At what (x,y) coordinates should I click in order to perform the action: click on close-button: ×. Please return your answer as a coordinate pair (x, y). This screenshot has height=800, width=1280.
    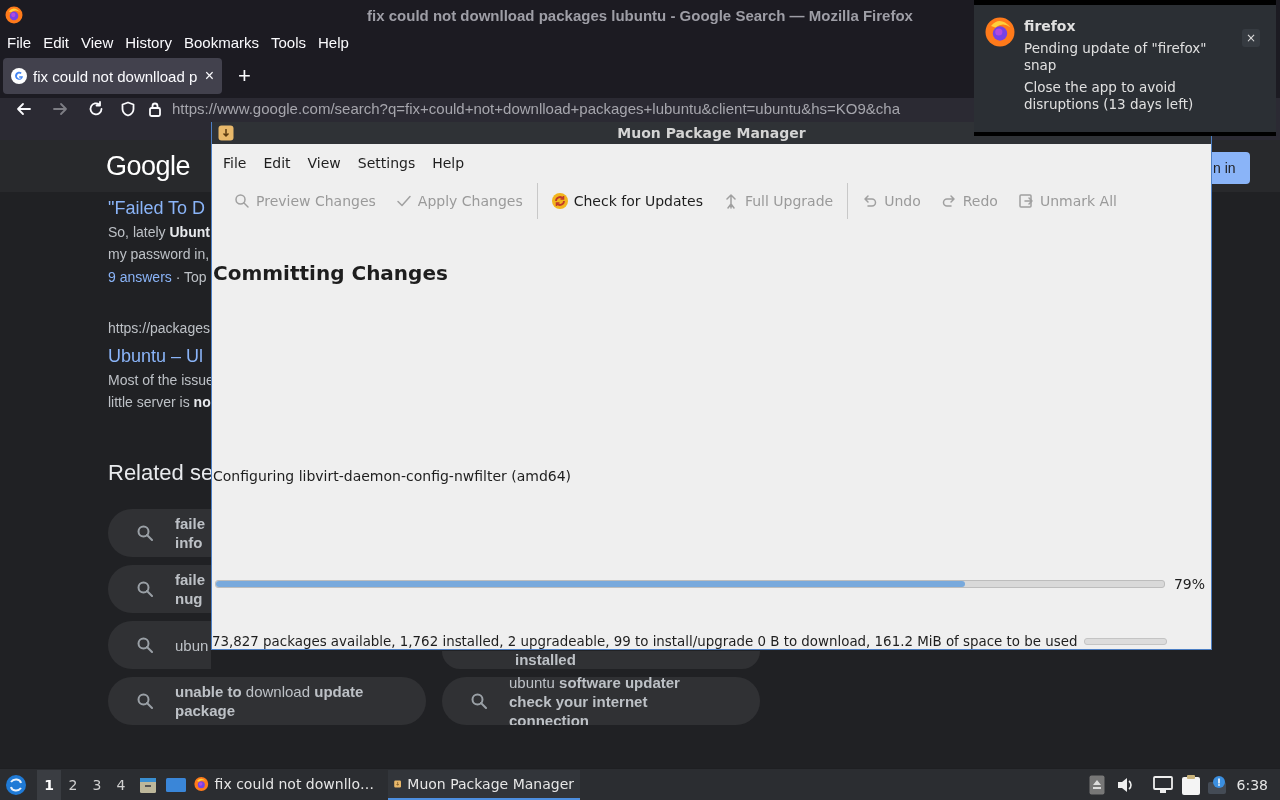
    Looking at the image, I should click on (1251, 38).